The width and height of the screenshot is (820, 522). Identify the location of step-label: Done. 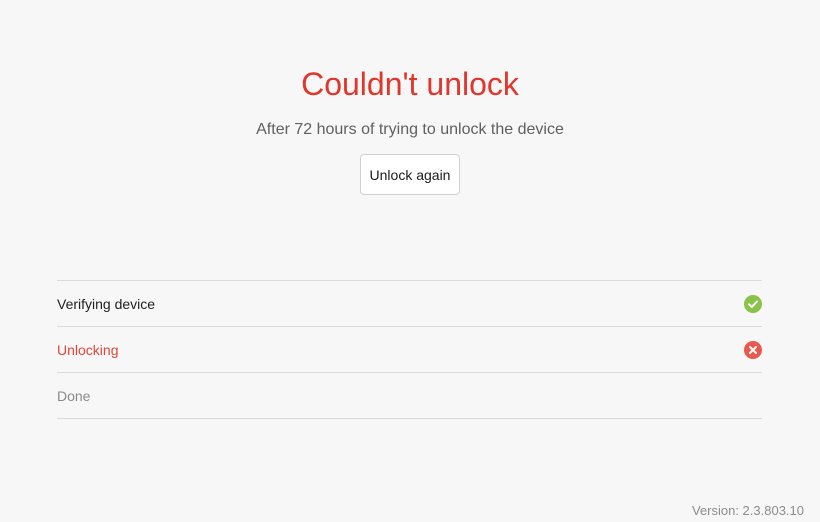
(74, 395).